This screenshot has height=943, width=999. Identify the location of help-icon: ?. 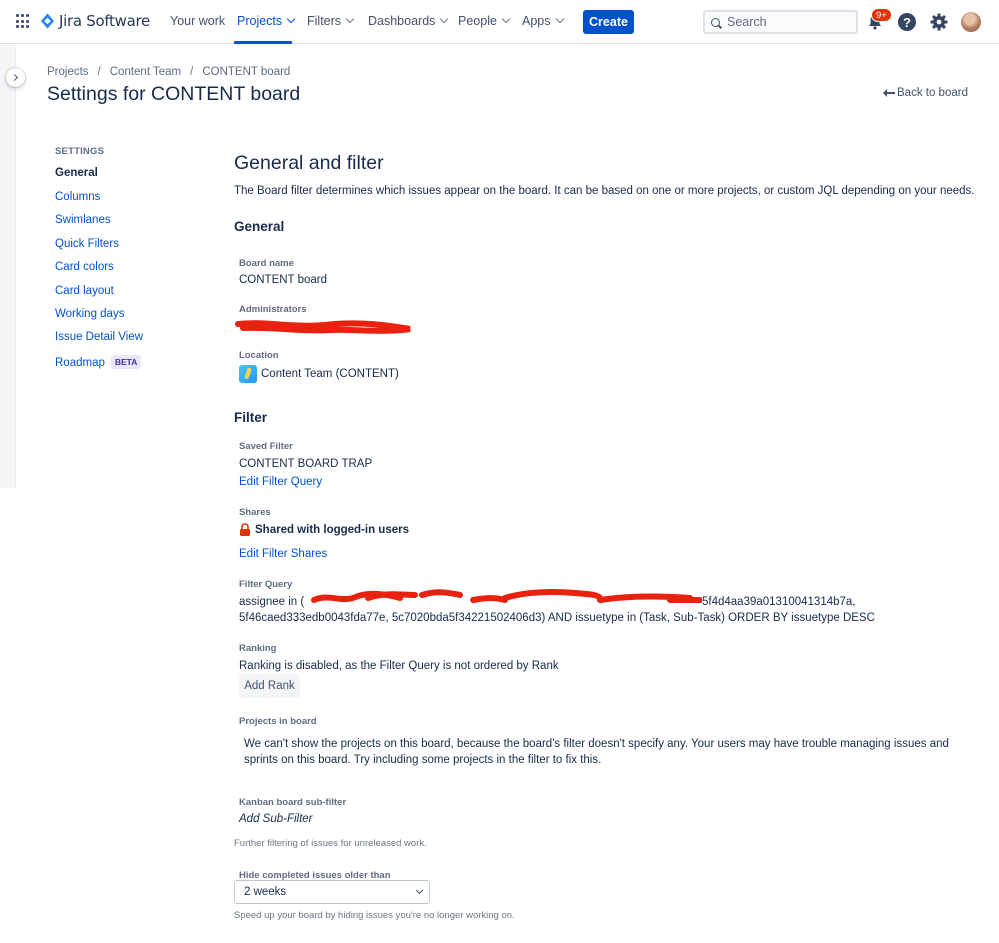
(907, 22).